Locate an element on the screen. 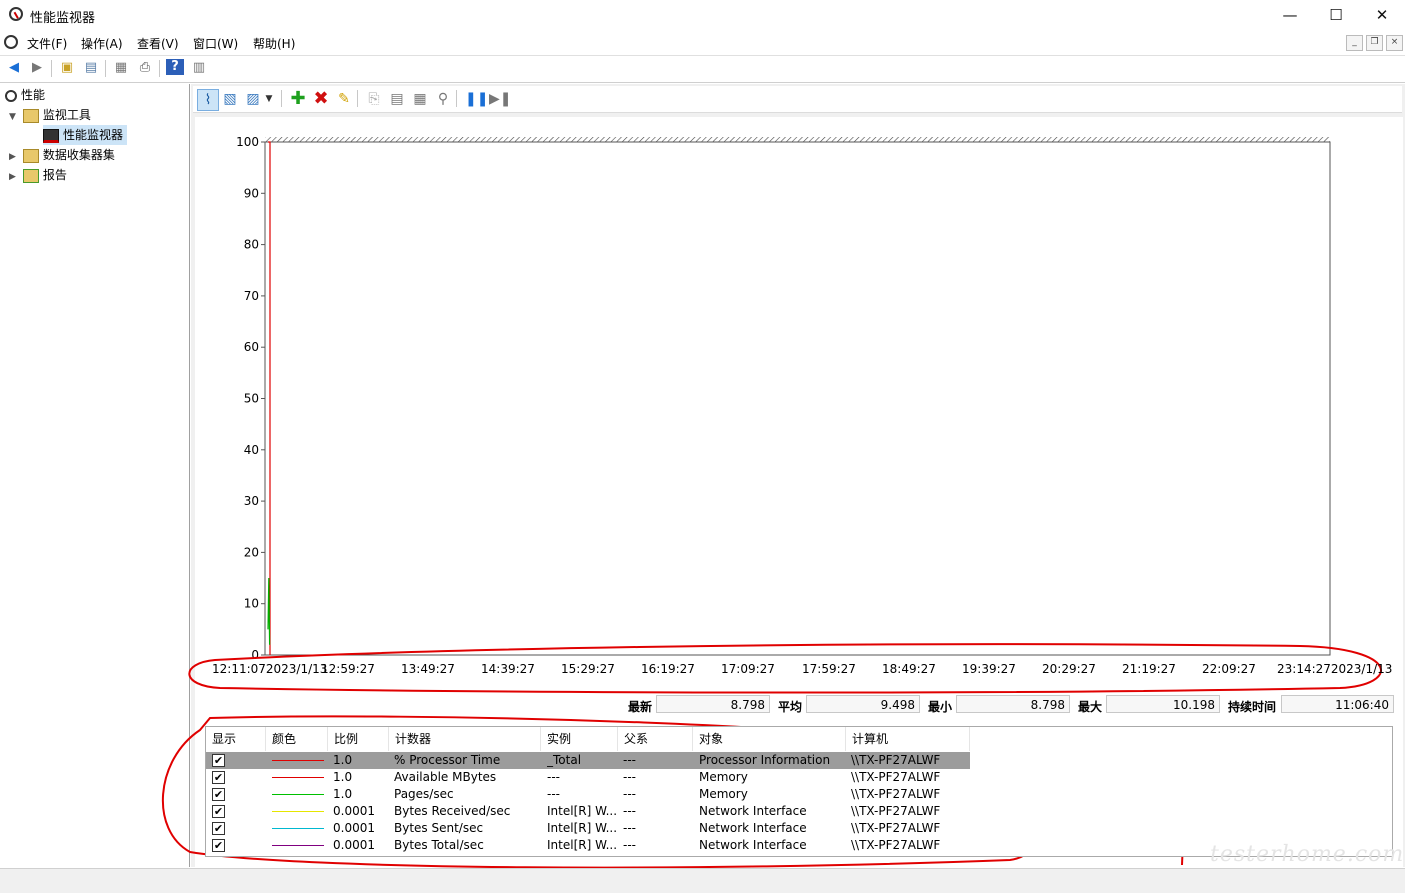 The image size is (1405, 893). counter-cell: Bytes Total/sec is located at coordinates (439, 845).